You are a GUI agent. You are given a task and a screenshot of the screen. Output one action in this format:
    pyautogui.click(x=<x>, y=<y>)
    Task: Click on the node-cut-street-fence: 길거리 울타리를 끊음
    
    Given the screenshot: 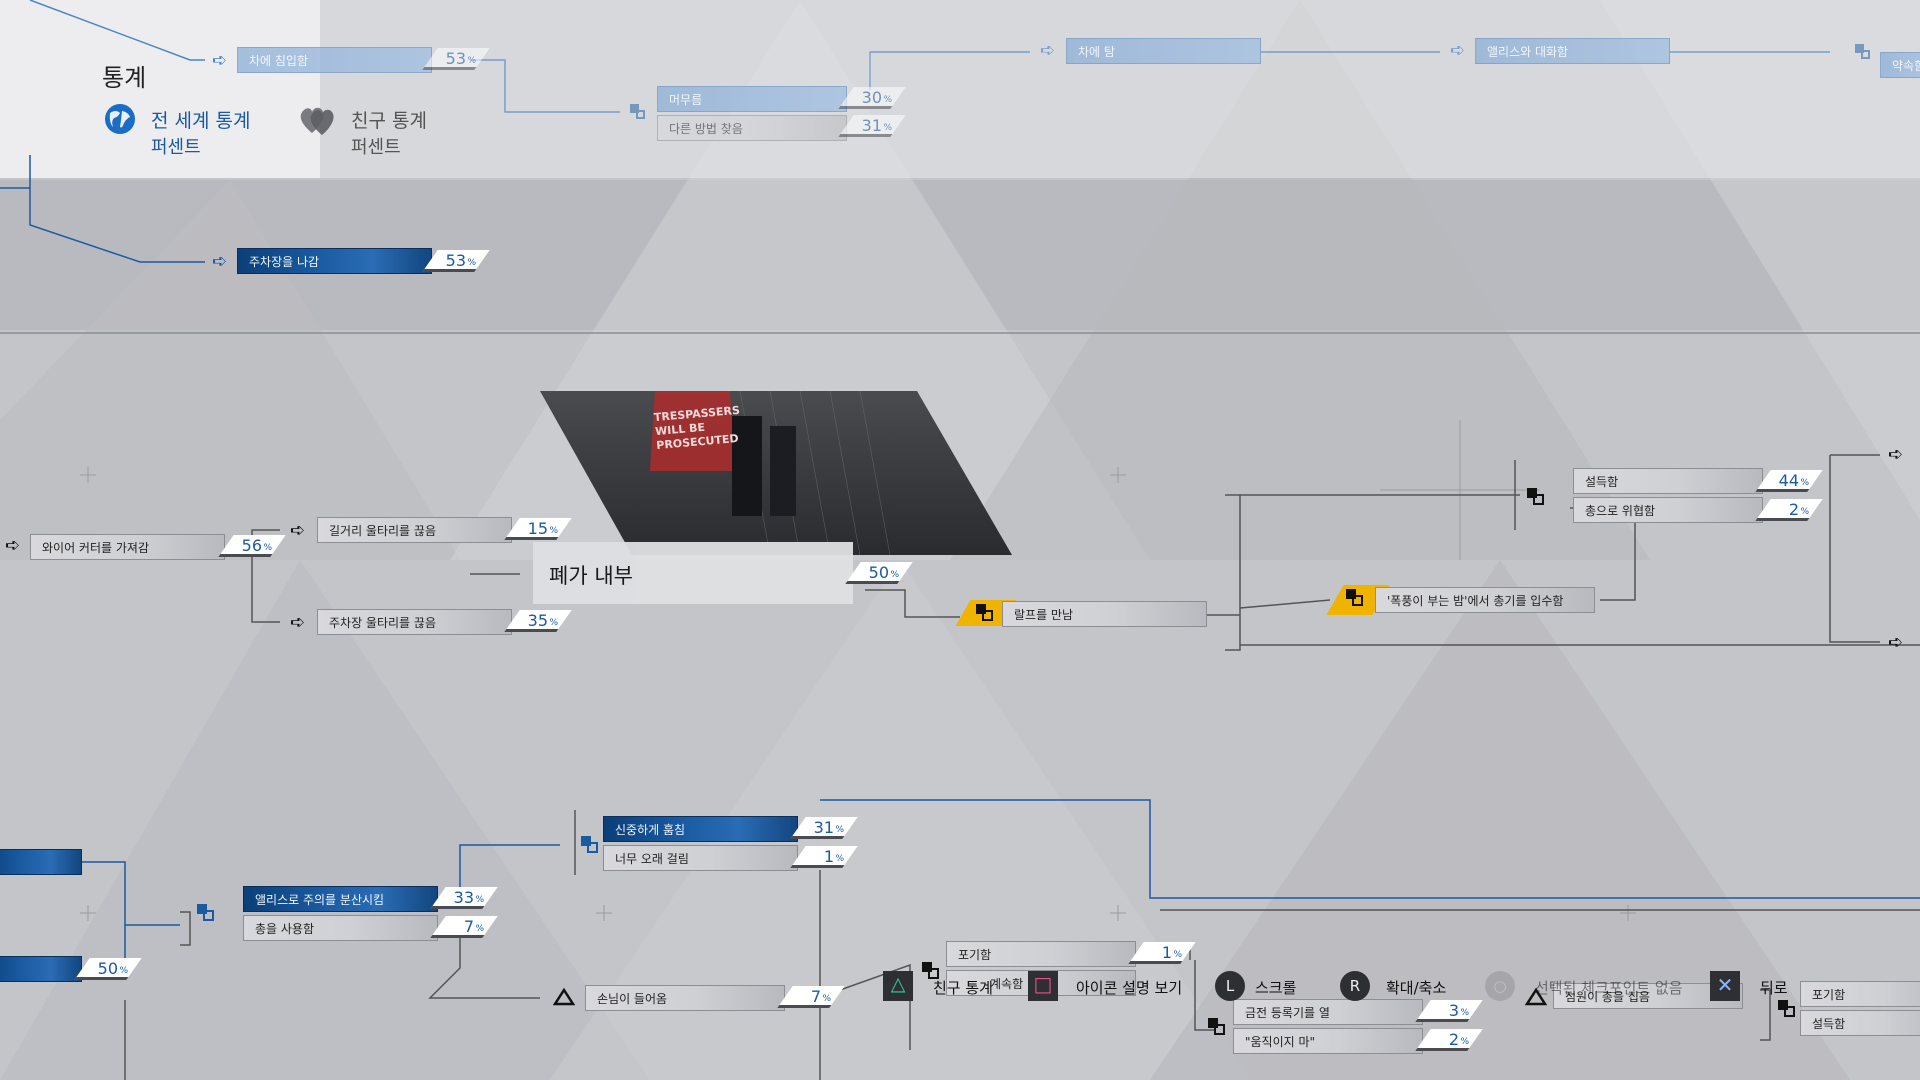 What is the action you would take?
    pyautogui.click(x=414, y=531)
    